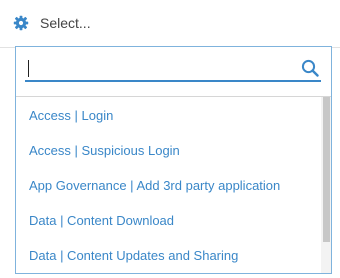 Image resolution: width=340 pixels, height=278 pixels. I want to click on list-item: Data | Content Download, so click(101, 221).